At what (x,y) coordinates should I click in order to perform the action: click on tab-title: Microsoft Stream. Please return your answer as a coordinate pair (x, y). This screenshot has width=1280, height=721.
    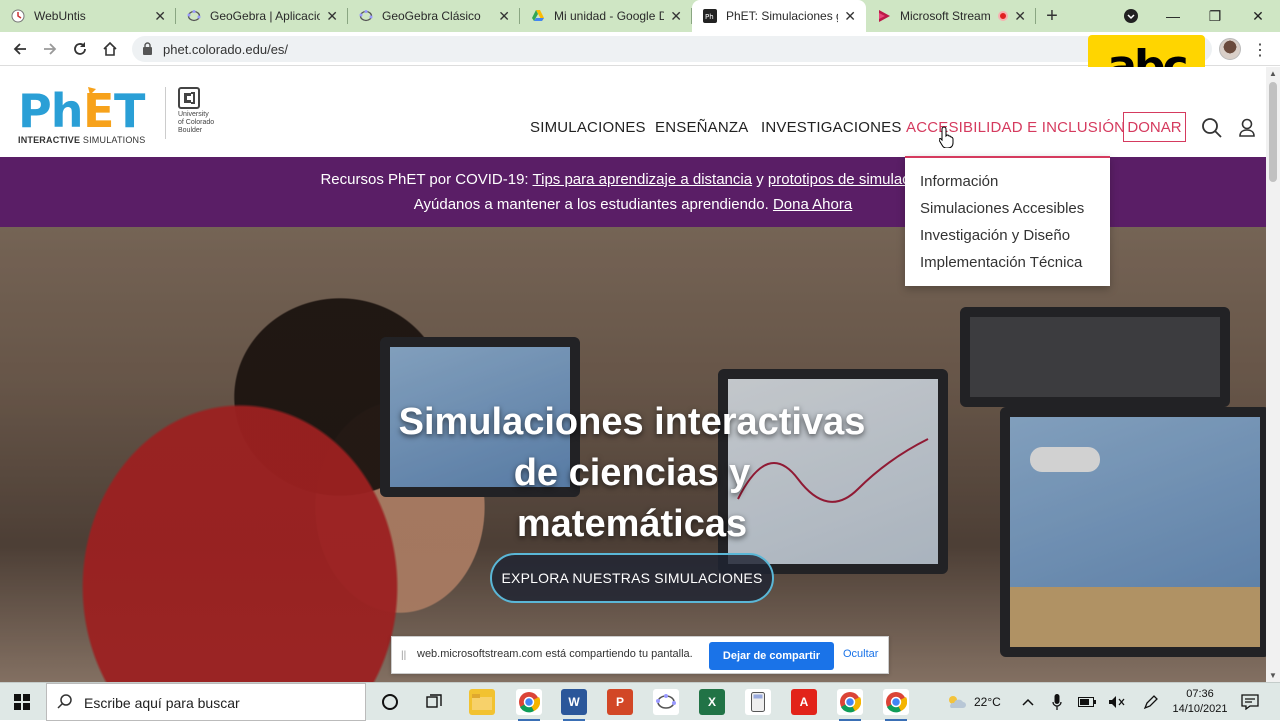
    Looking at the image, I should click on (945, 16).